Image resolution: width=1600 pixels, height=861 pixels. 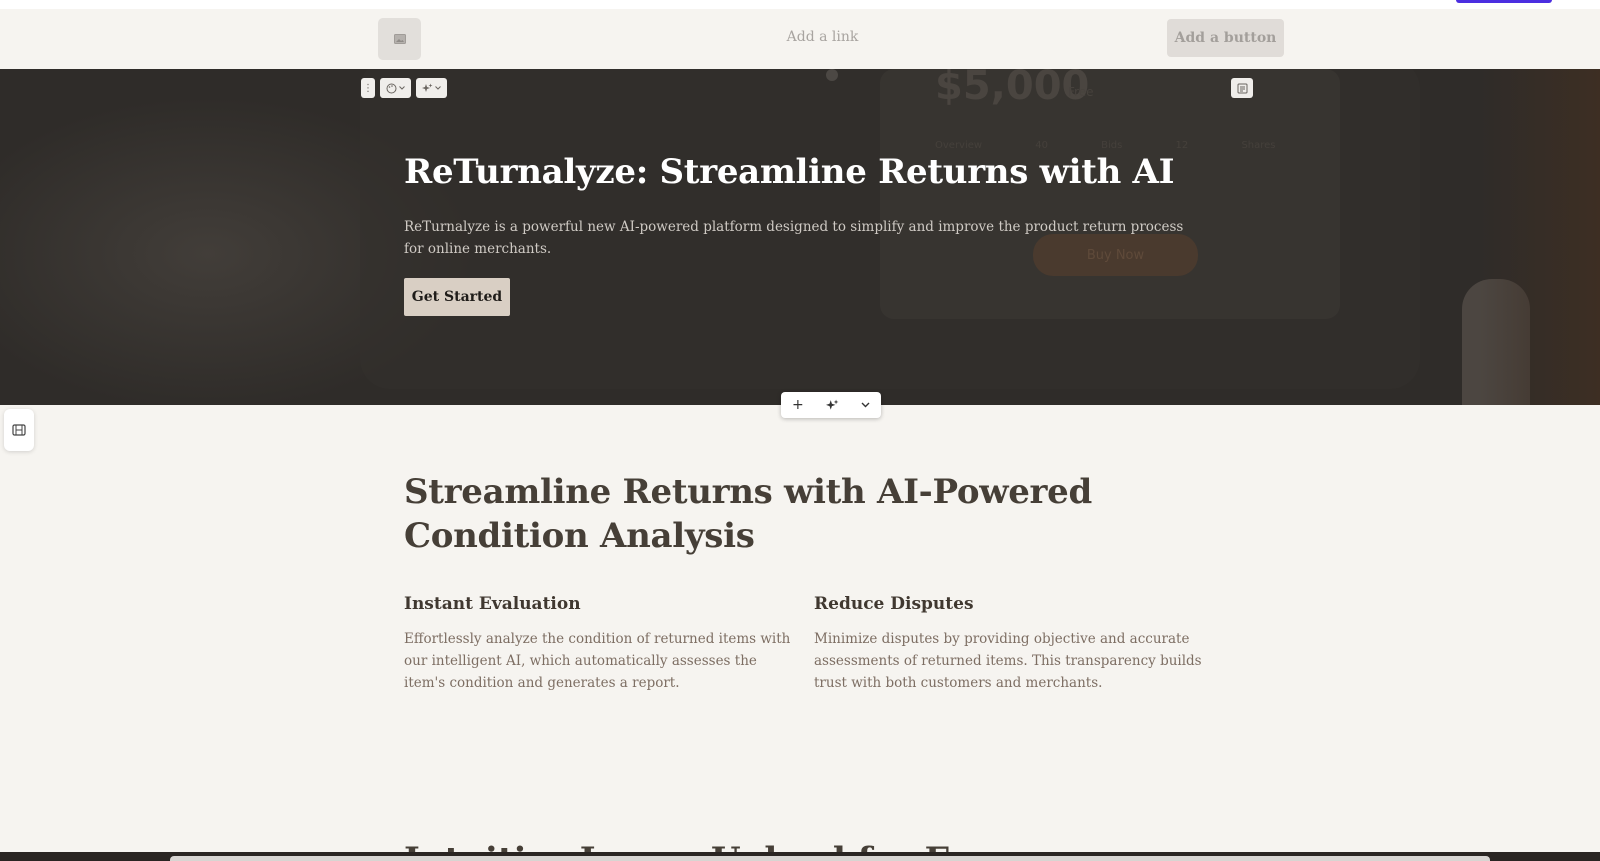 I want to click on hero-bg-price: $5,000, so click(x=1012, y=89).